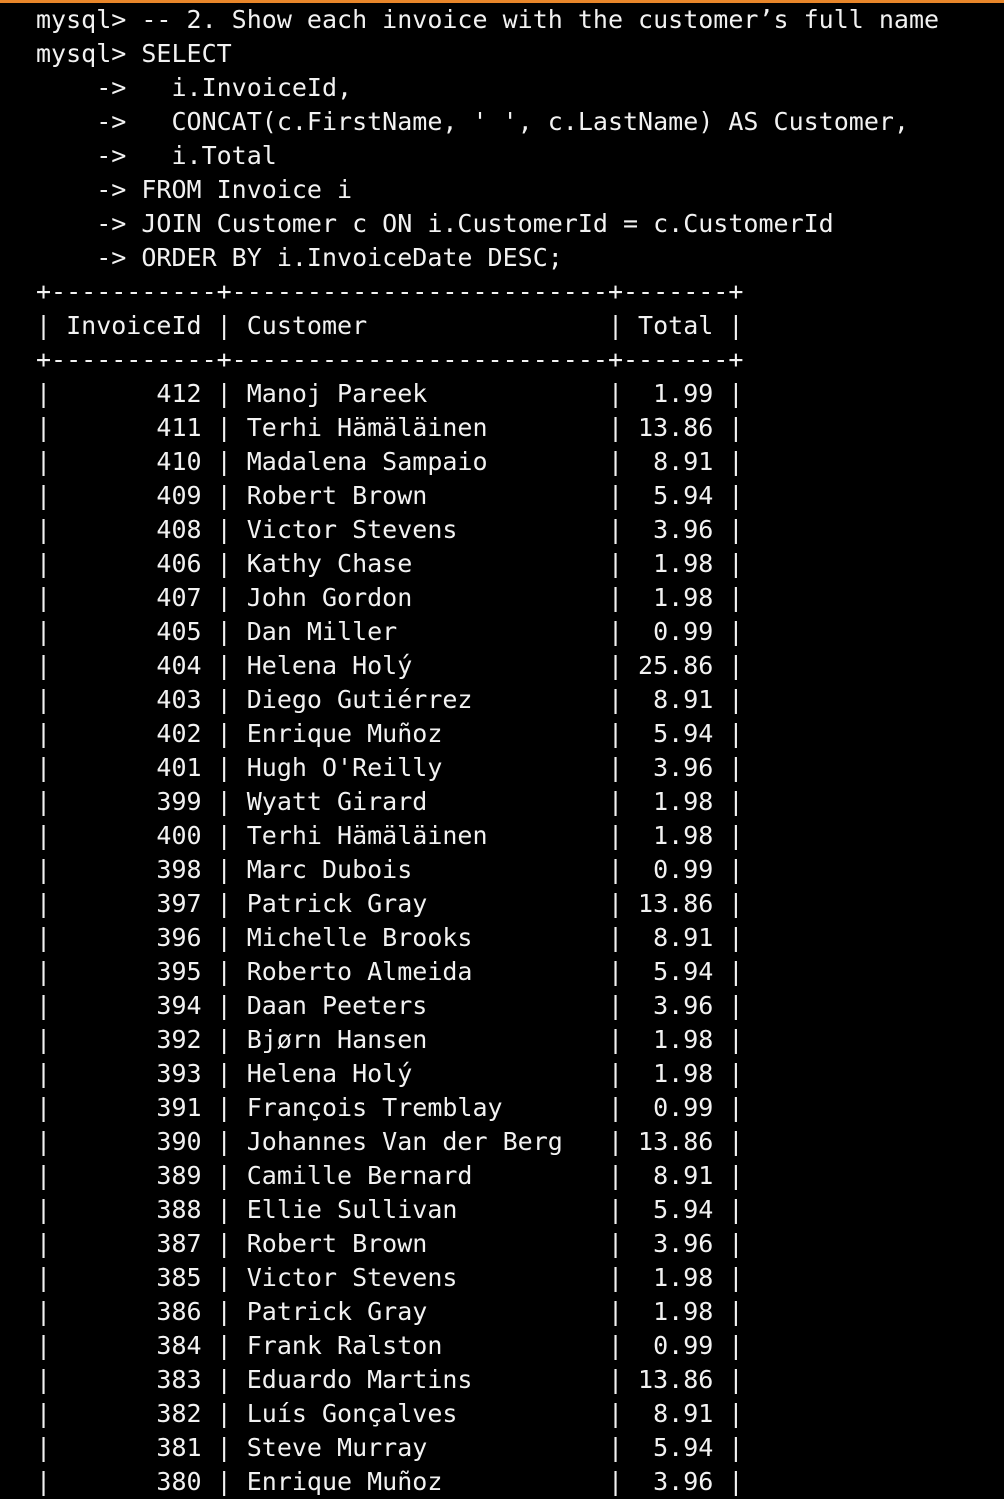 The width and height of the screenshot is (1004, 1499). I want to click on sql-continuation-line: -> i.InvoiceId,, so click(194, 87).